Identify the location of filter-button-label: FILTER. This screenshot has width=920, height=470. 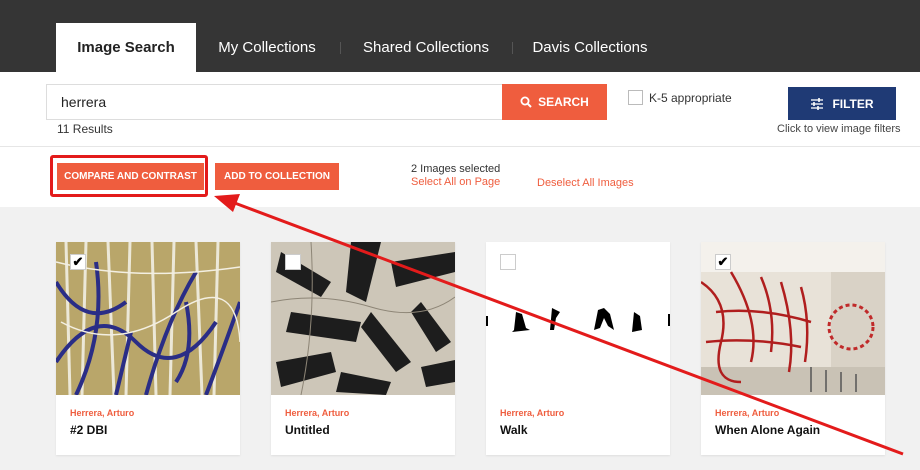
(853, 103).